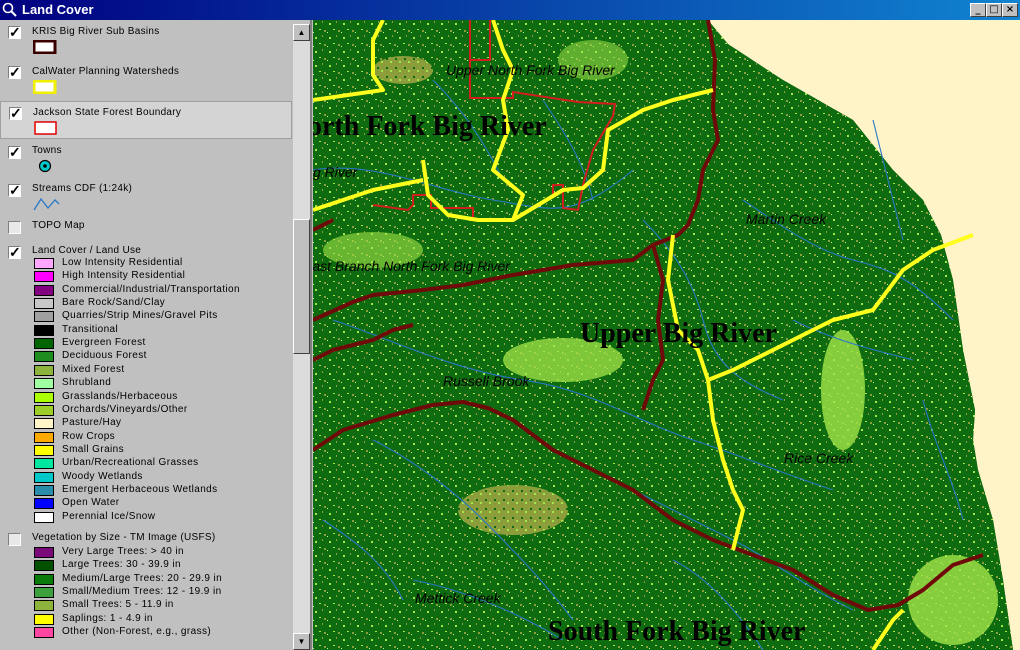 The width and height of the screenshot is (1020, 650). What do you see at coordinates (106, 71) in the screenshot?
I see `layer-name: CalWater Planning Watersheds` at bounding box center [106, 71].